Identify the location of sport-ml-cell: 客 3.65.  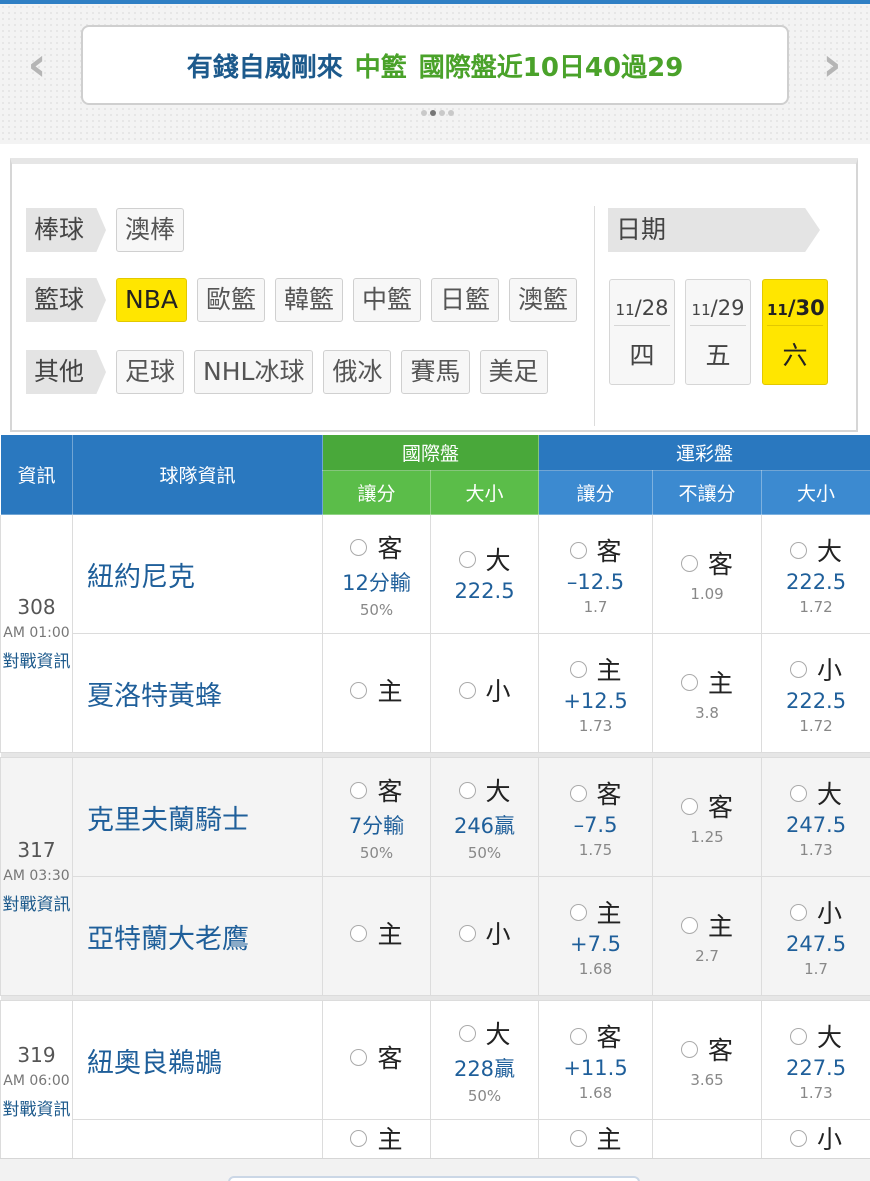
(707, 1060).